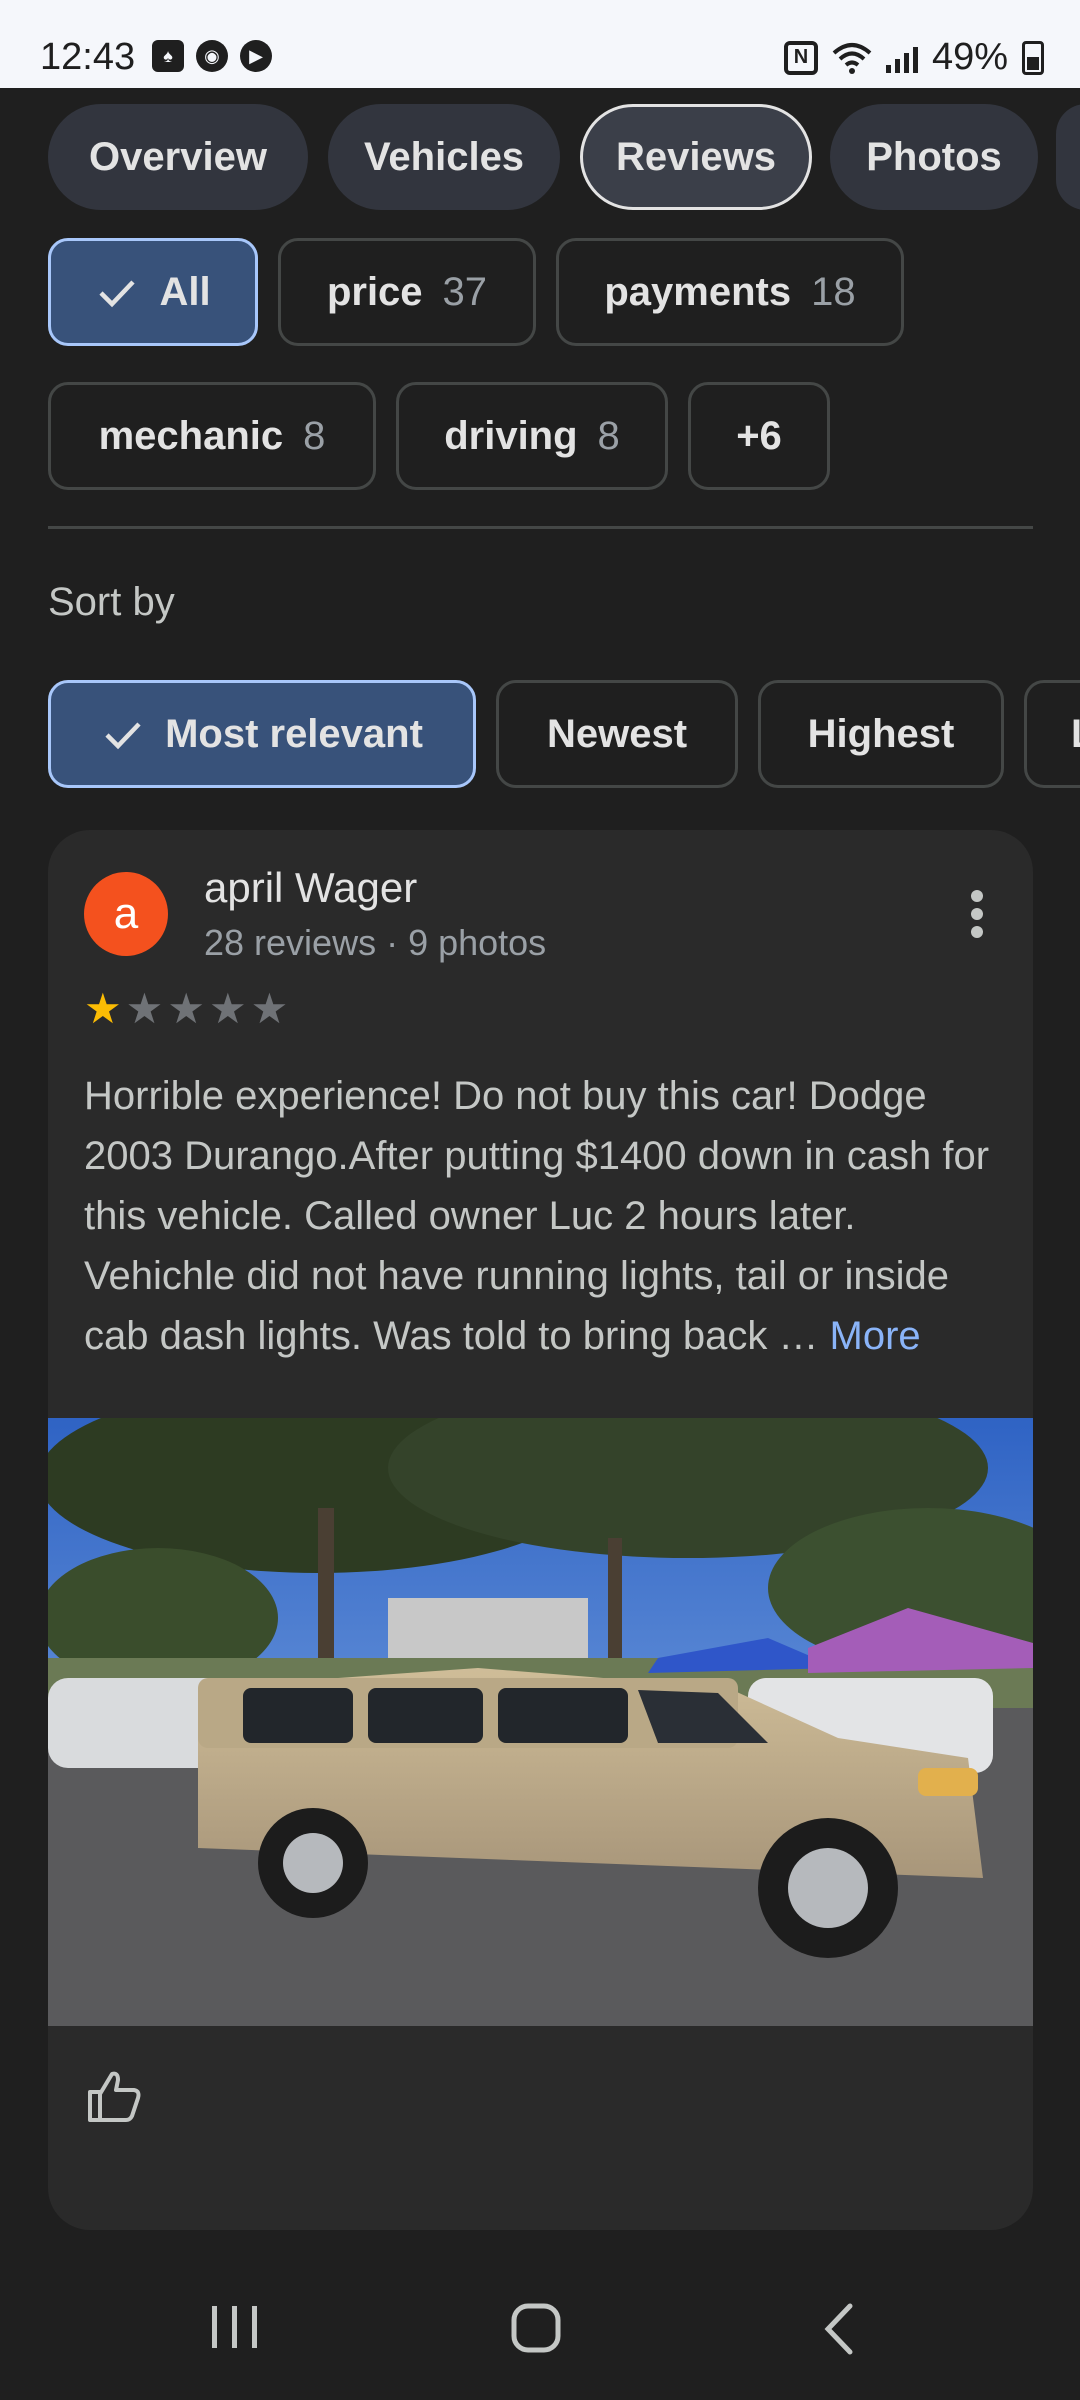 This screenshot has height=2400, width=1080. What do you see at coordinates (540, 527) in the screenshot?
I see `divider` at bounding box center [540, 527].